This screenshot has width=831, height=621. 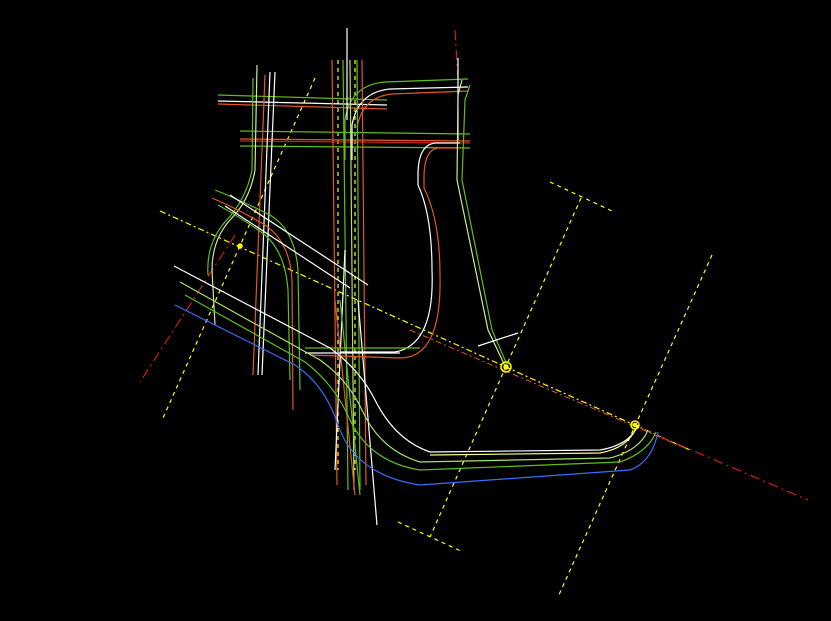 I want to click on centerline-red-east, so click(x=724, y=464).